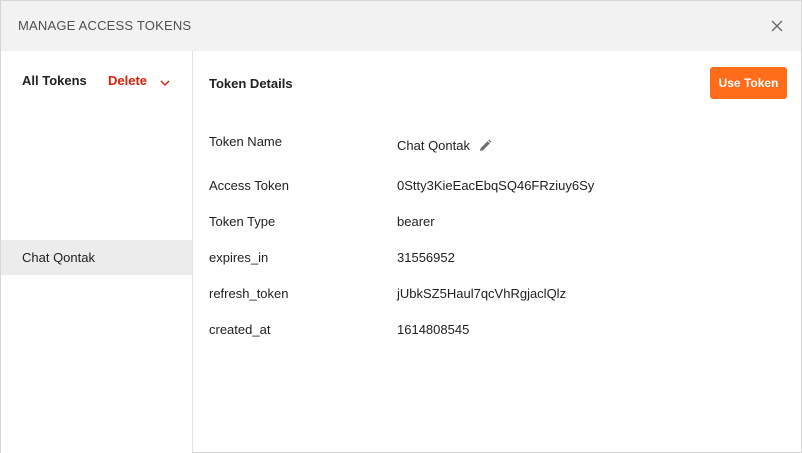 This screenshot has width=802, height=453. What do you see at coordinates (433, 145) in the screenshot?
I see `token-name-value: Chat Qontak` at bounding box center [433, 145].